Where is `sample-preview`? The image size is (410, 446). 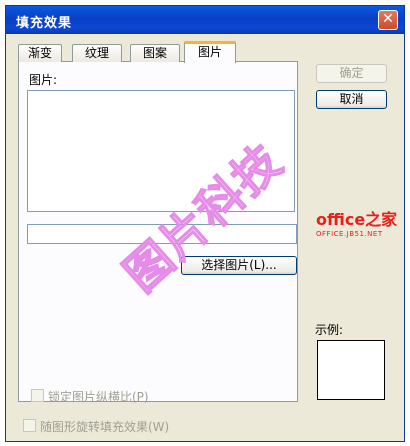
sample-preview is located at coordinates (351, 370).